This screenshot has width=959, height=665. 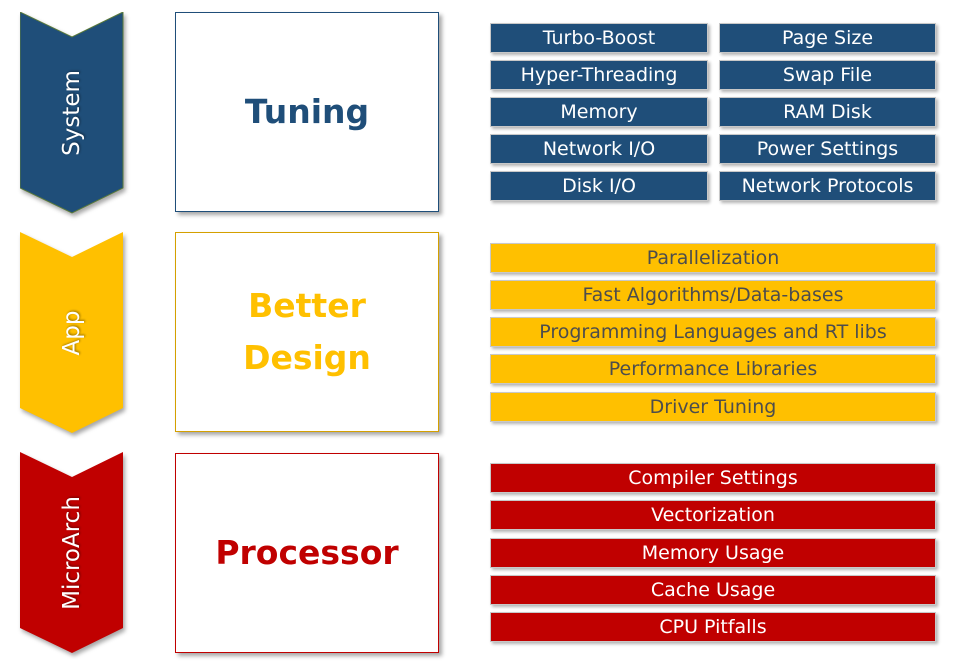 I want to click on chevron-label: System, so click(x=72, y=113).